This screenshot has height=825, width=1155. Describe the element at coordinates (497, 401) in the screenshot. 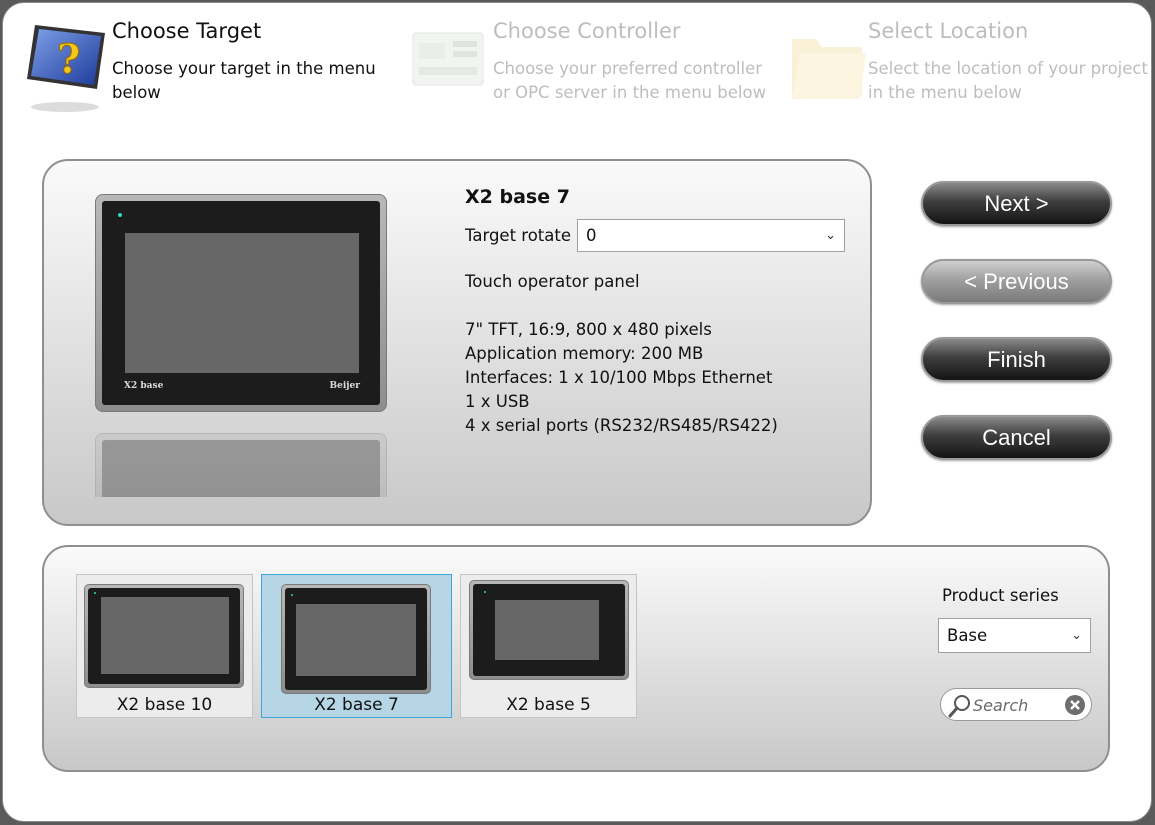

I see `target-spec: 1 x USB` at that location.